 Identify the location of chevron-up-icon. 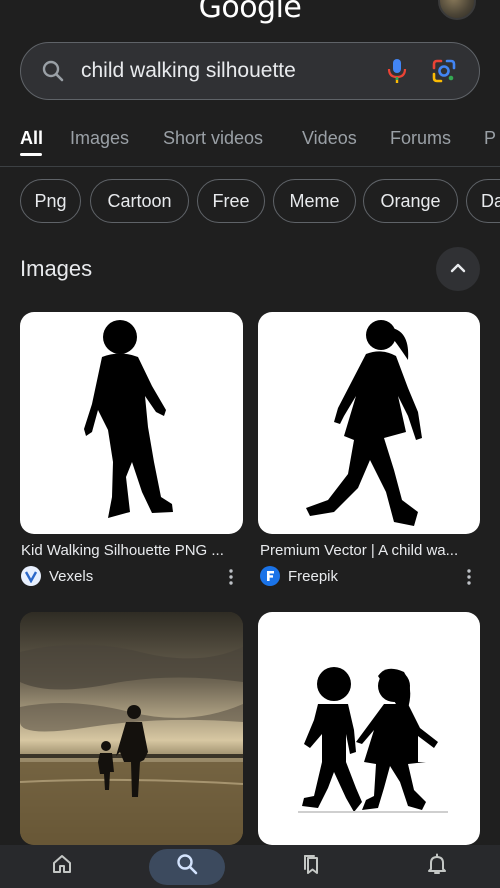
(458, 269).